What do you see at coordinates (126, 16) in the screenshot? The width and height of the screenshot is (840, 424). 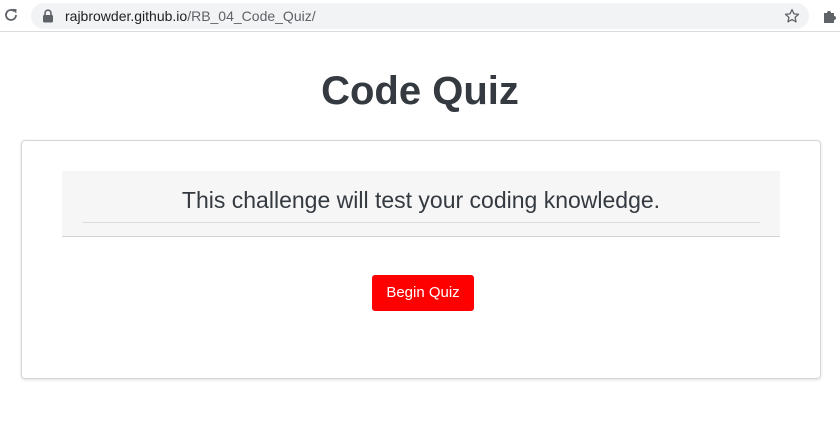 I see `url-host: rajbrowder.github.io` at bounding box center [126, 16].